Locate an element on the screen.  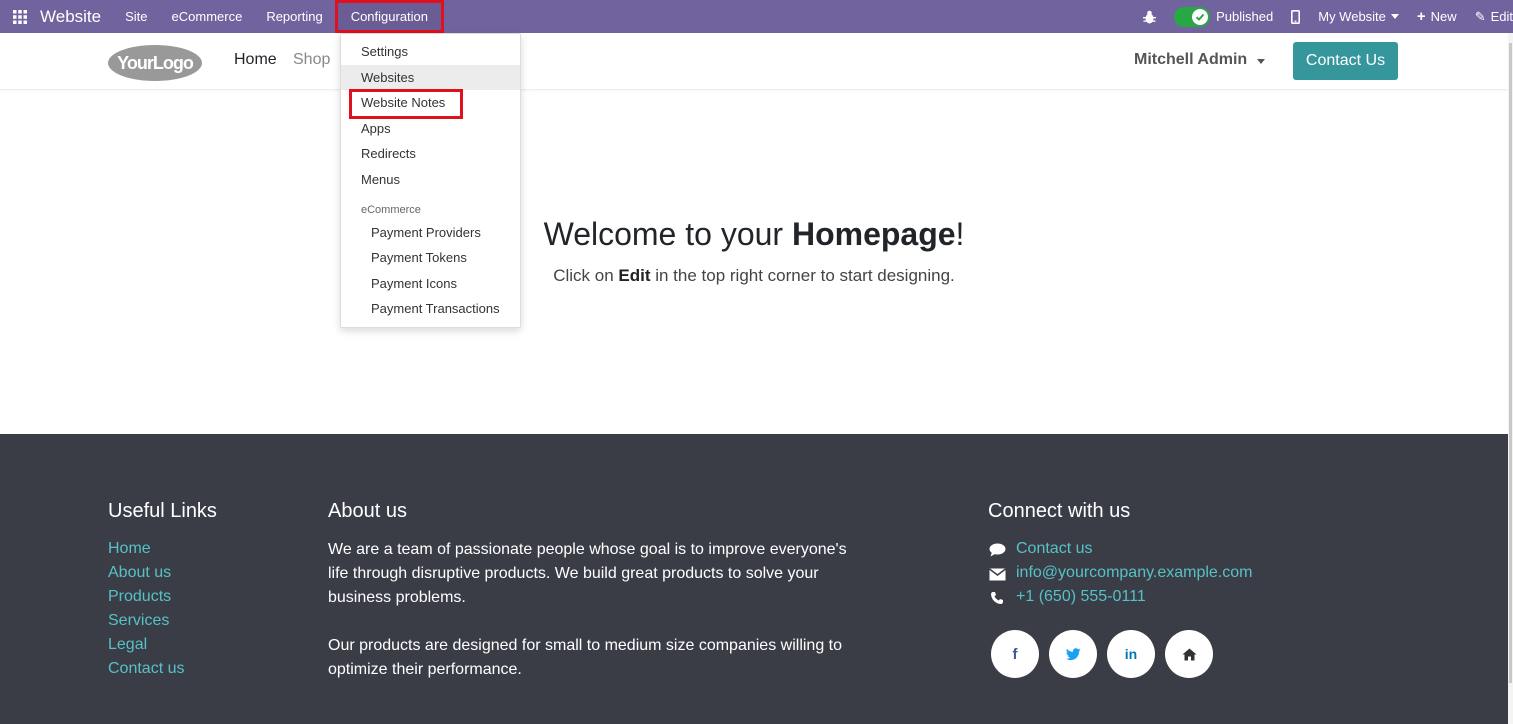
user-menu: Mitchell Admin is located at coordinates (1200, 60).